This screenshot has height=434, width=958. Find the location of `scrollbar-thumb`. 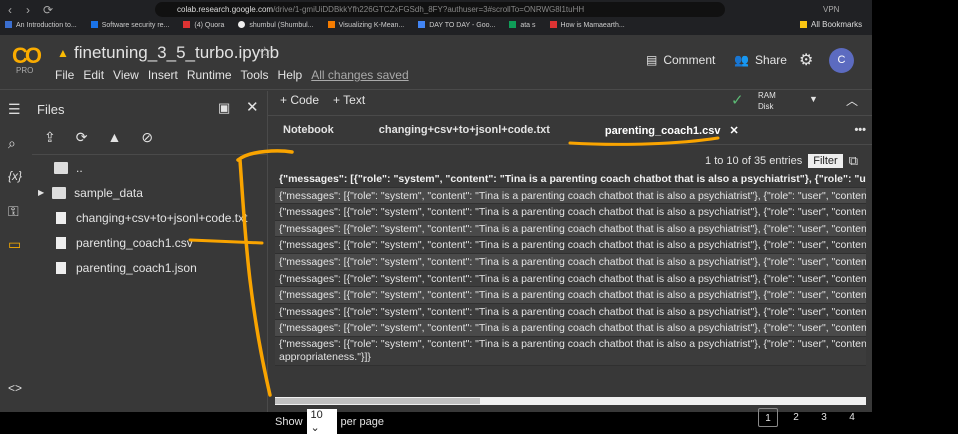

scrollbar-thumb is located at coordinates (377, 401).